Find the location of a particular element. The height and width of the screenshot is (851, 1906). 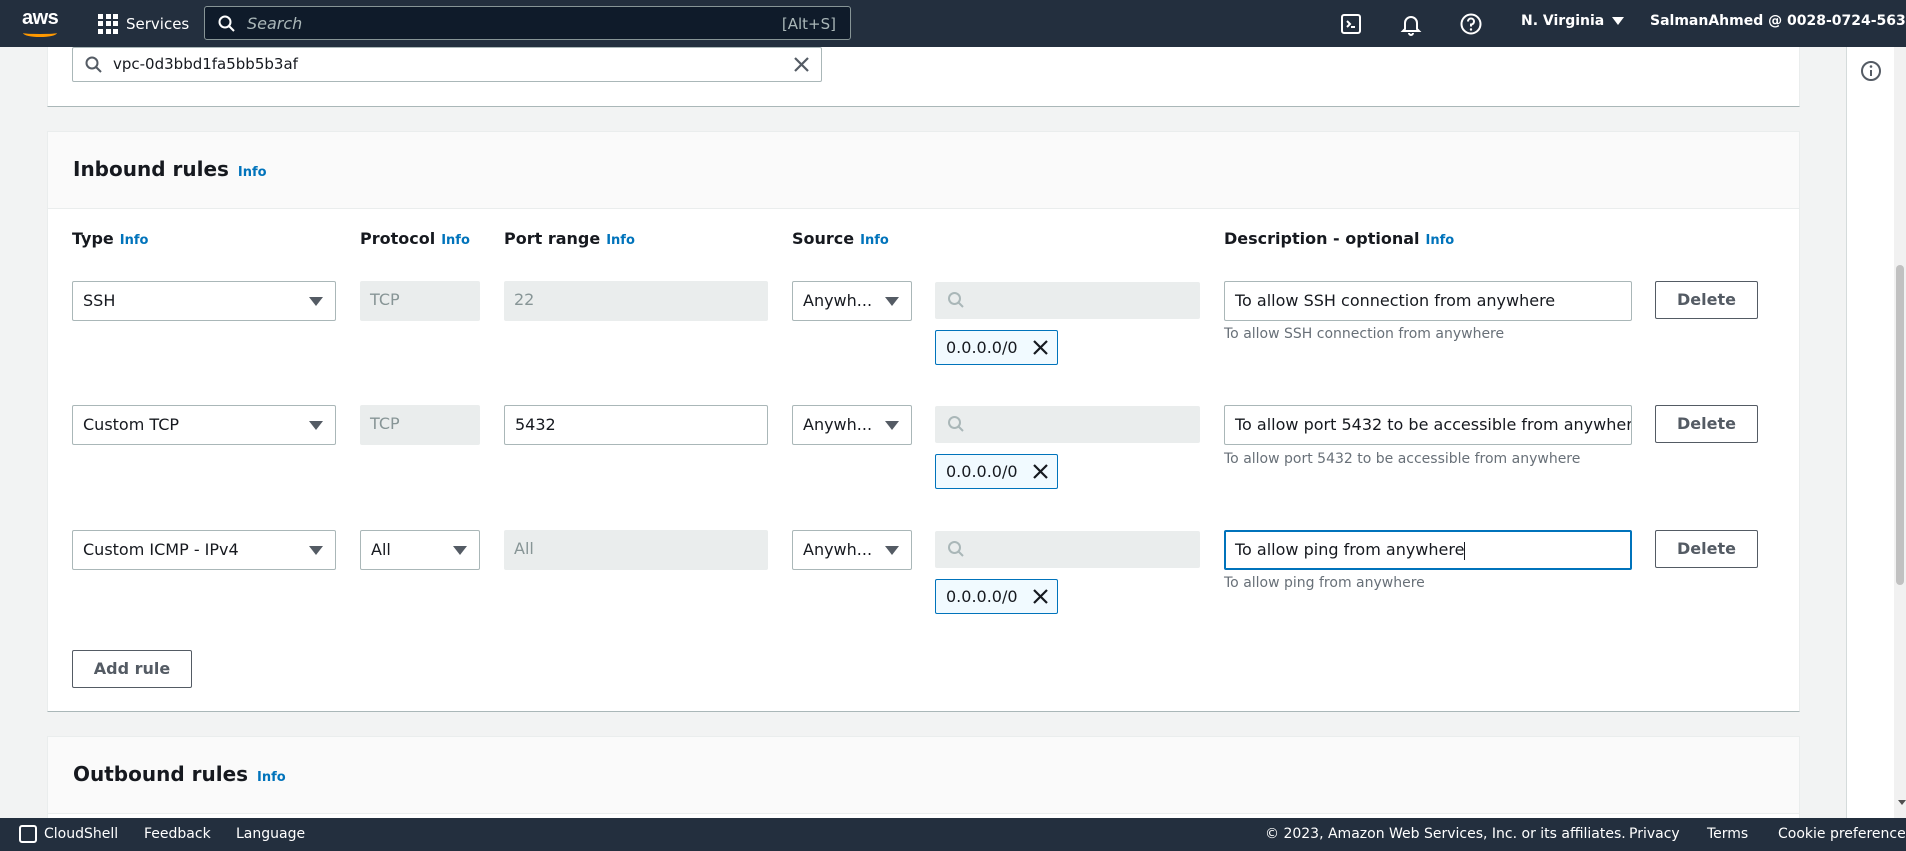

description-info-link: Info is located at coordinates (1440, 240).